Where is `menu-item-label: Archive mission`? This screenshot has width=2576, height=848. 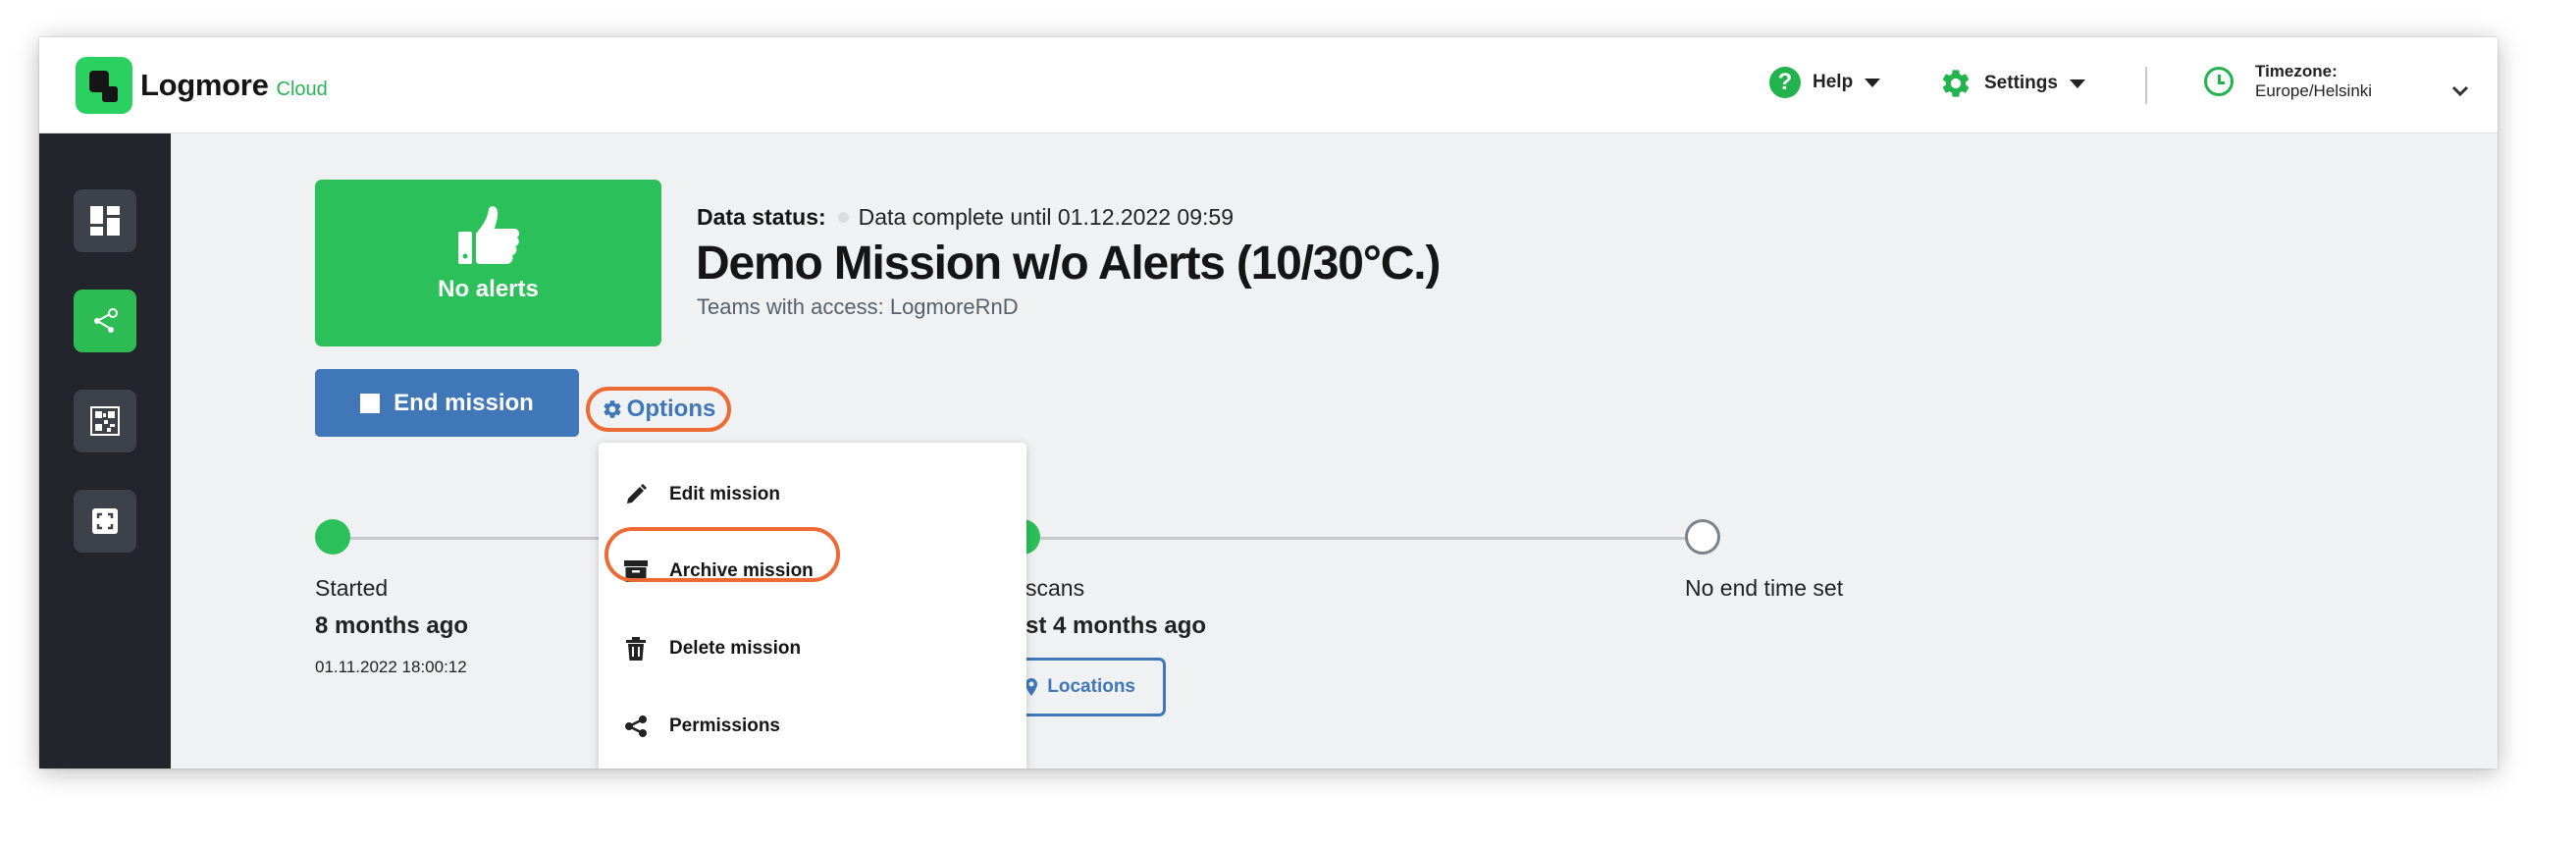 menu-item-label: Archive mission is located at coordinates (741, 570).